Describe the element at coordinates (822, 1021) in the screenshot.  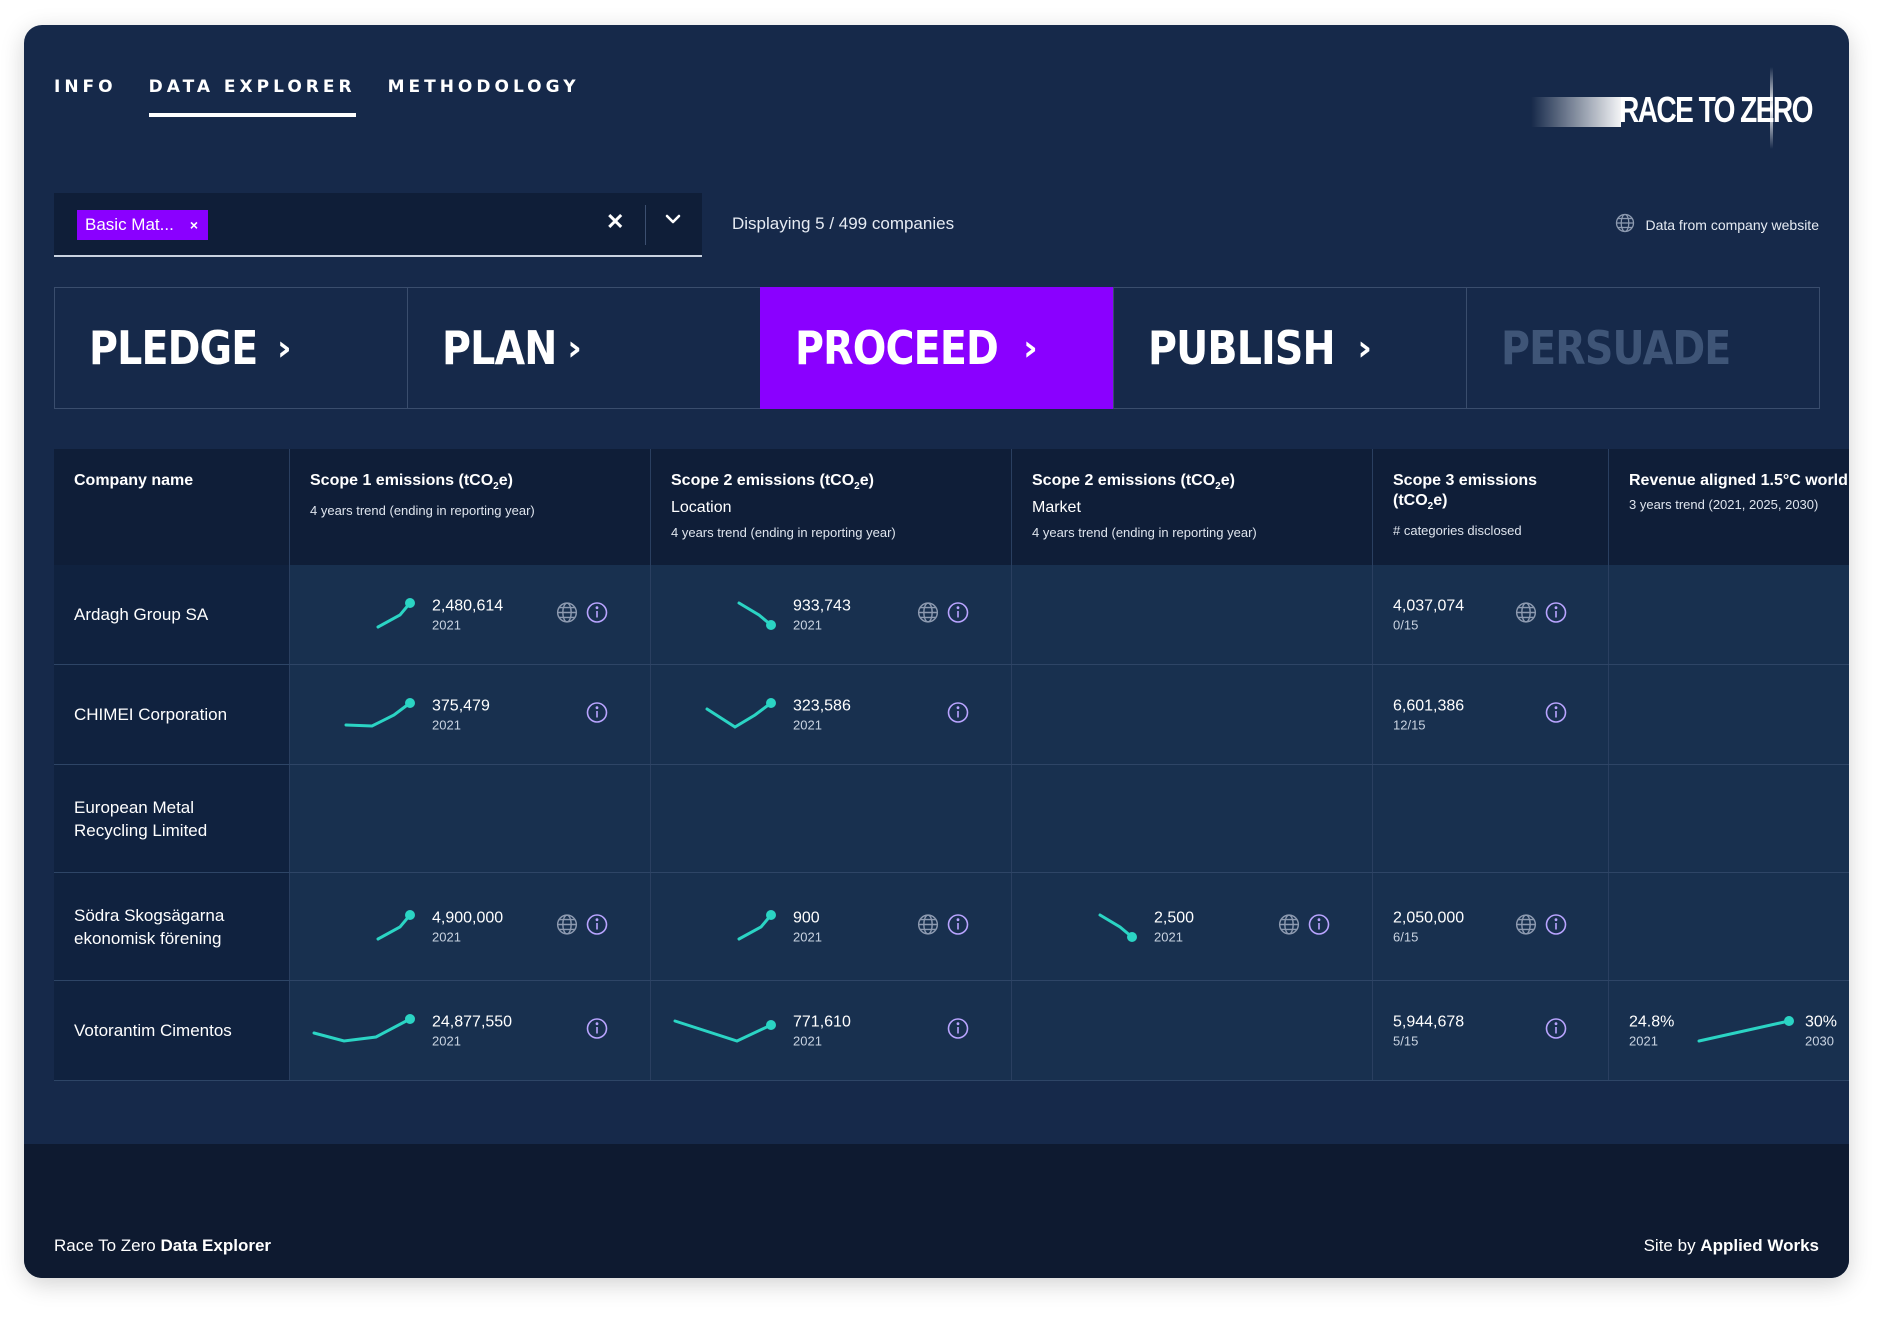
I see `metric-value: 771,610` at that location.